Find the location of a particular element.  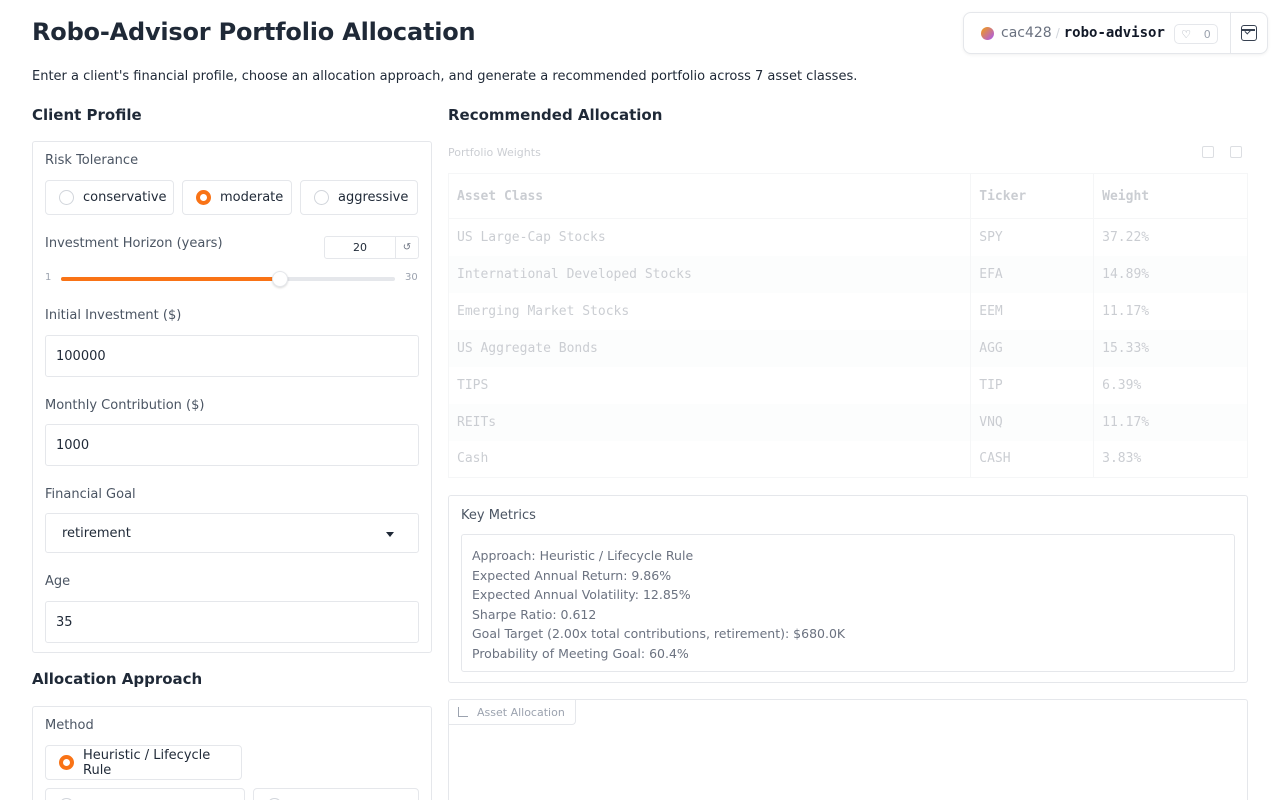

risk-option-label: conservative is located at coordinates (125, 197).